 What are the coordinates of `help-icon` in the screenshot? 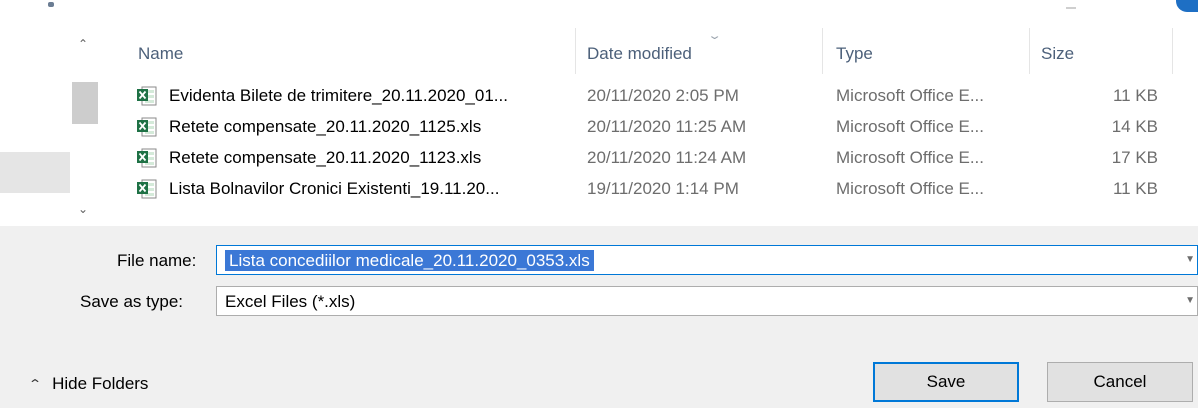 It's located at (1187, 6).